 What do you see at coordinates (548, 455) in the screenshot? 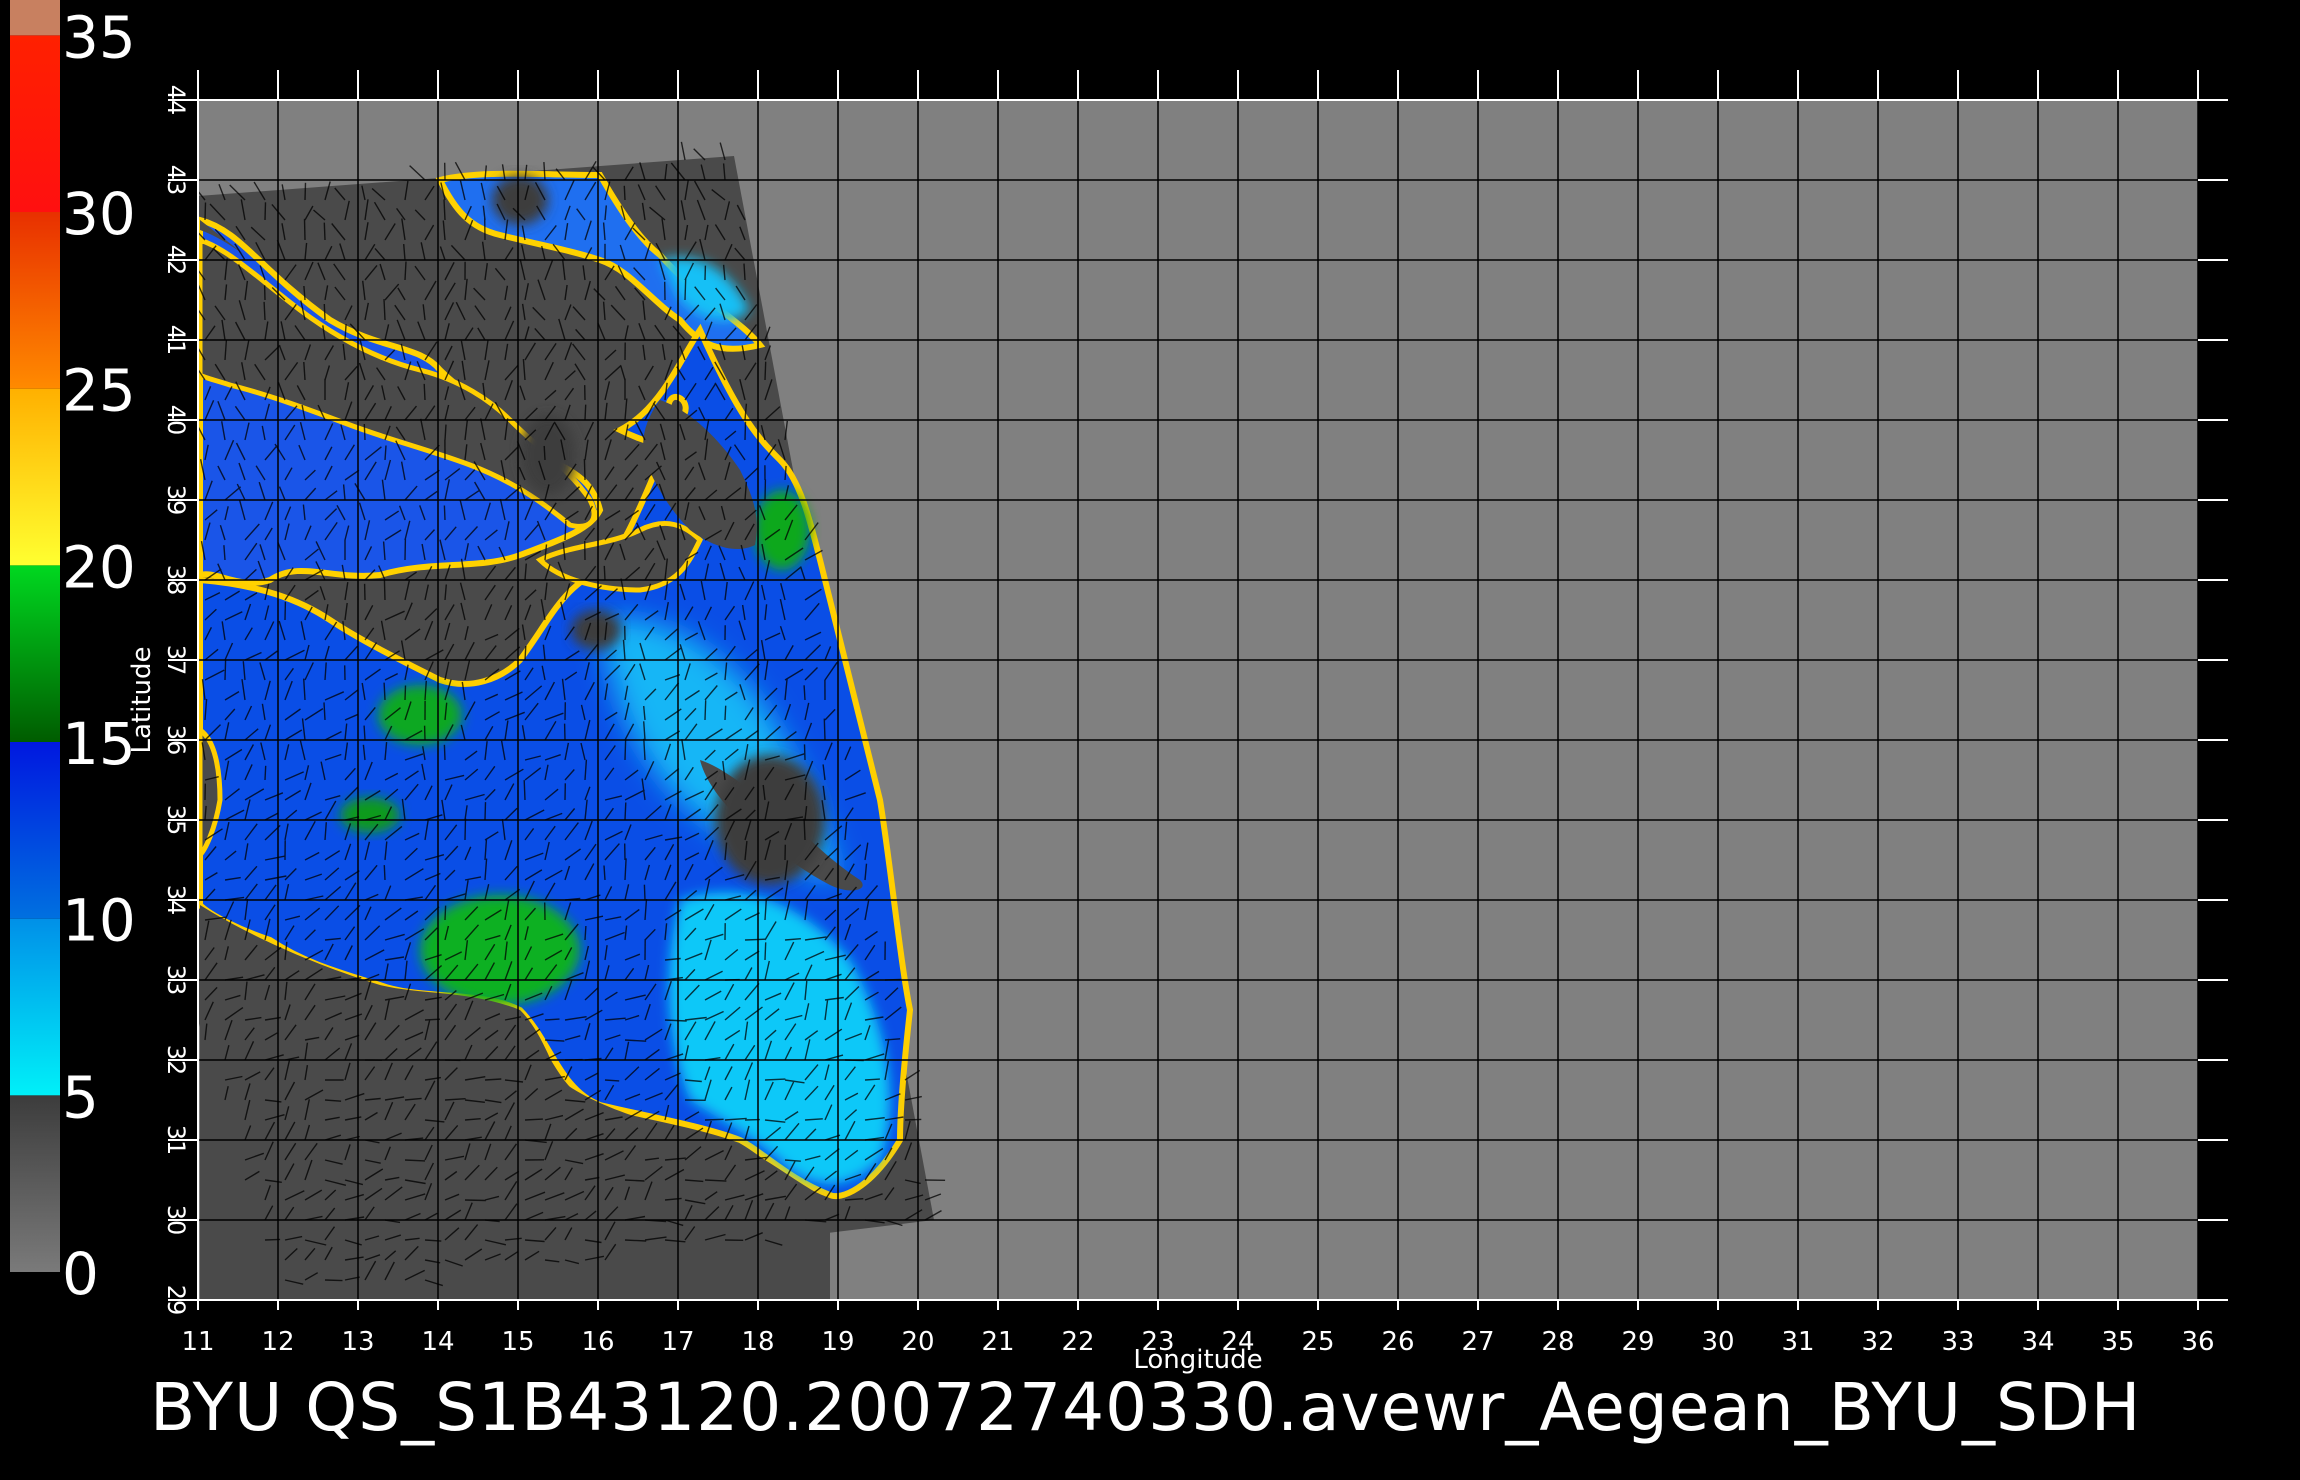
I see `rain-flag-balkans` at bounding box center [548, 455].